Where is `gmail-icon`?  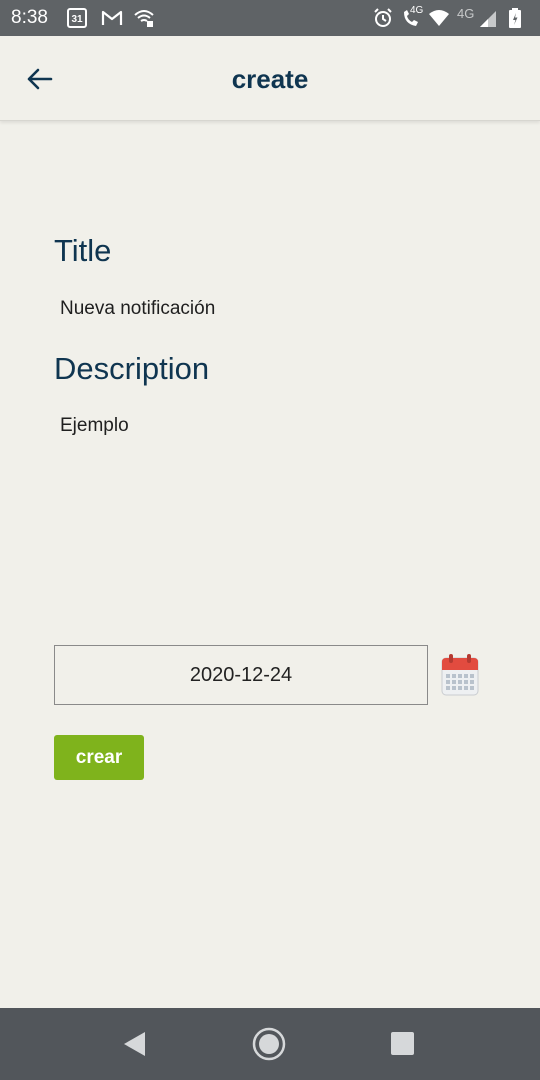 gmail-icon is located at coordinates (112, 18).